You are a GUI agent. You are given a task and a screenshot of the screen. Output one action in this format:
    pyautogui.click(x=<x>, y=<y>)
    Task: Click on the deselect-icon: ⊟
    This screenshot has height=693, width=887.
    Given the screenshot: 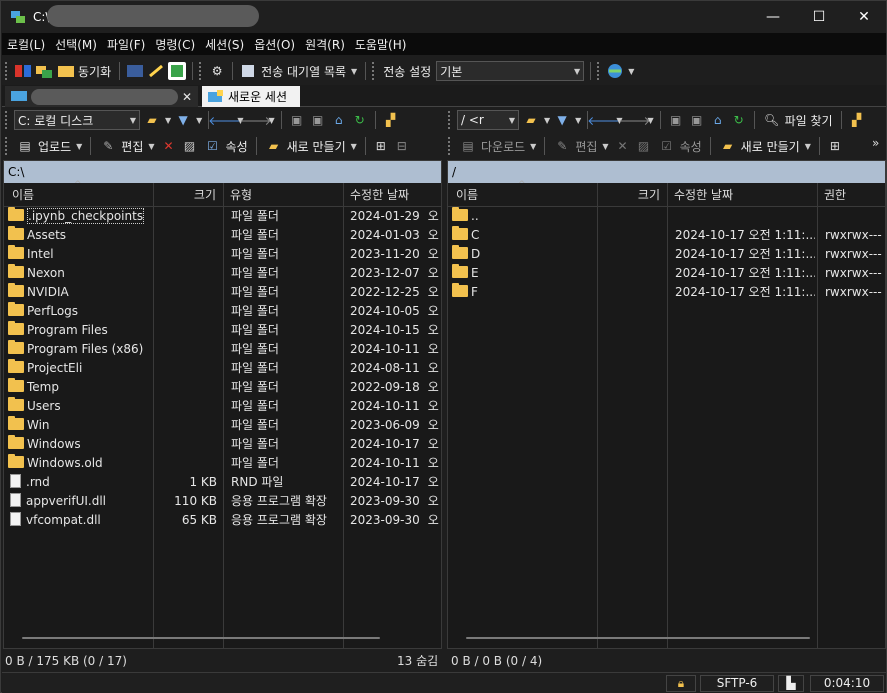 What is the action you would take?
    pyautogui.click(x=402, y=146)
    